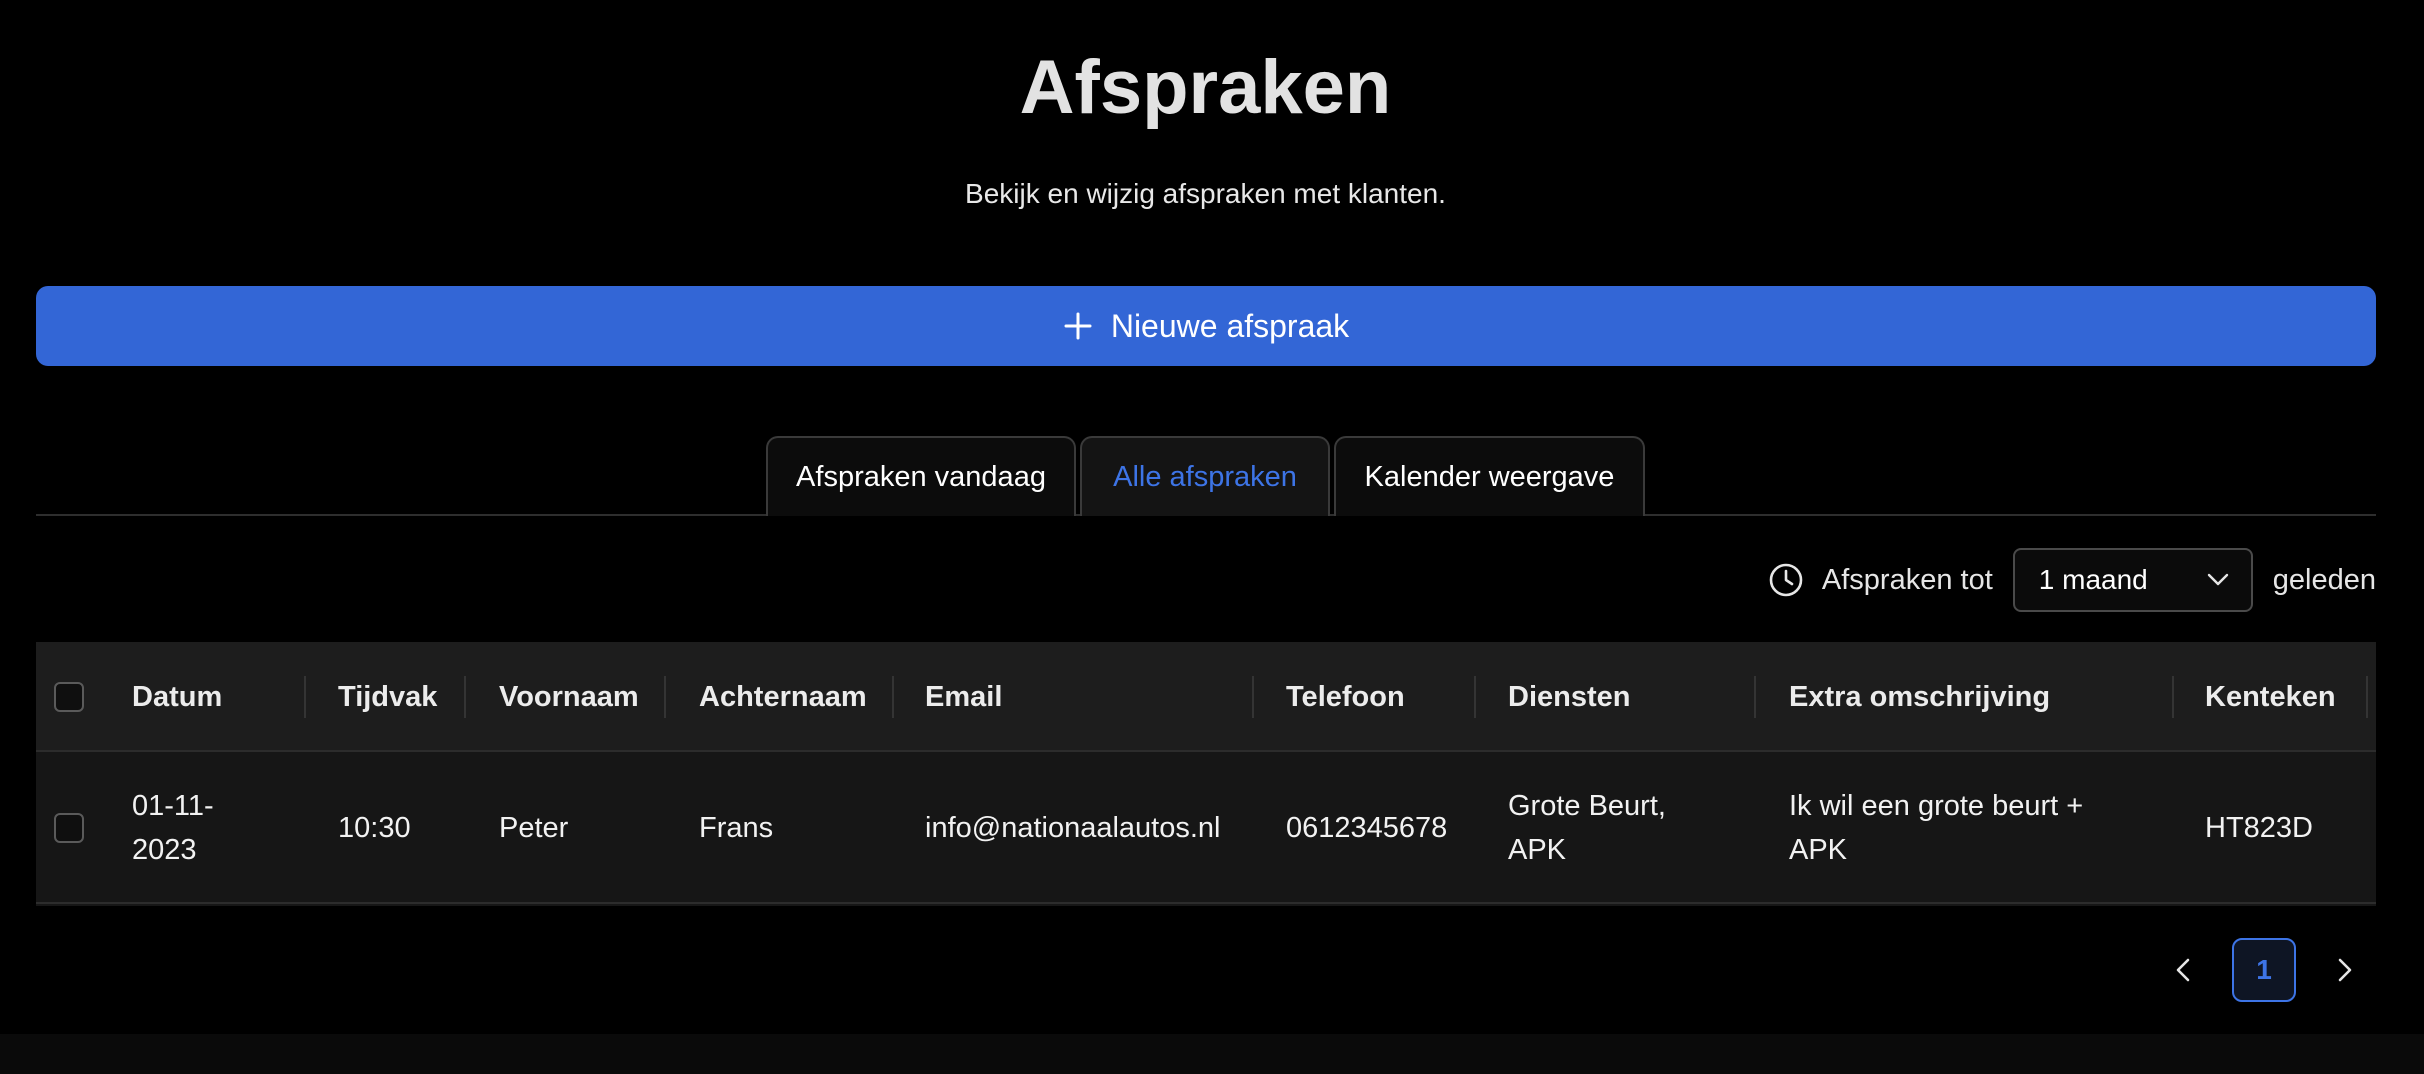  What do you see at coordinates (2264, 970) in the screenshot?
I see `pagination-current-page: 1` at bounding box center [2264, 970].